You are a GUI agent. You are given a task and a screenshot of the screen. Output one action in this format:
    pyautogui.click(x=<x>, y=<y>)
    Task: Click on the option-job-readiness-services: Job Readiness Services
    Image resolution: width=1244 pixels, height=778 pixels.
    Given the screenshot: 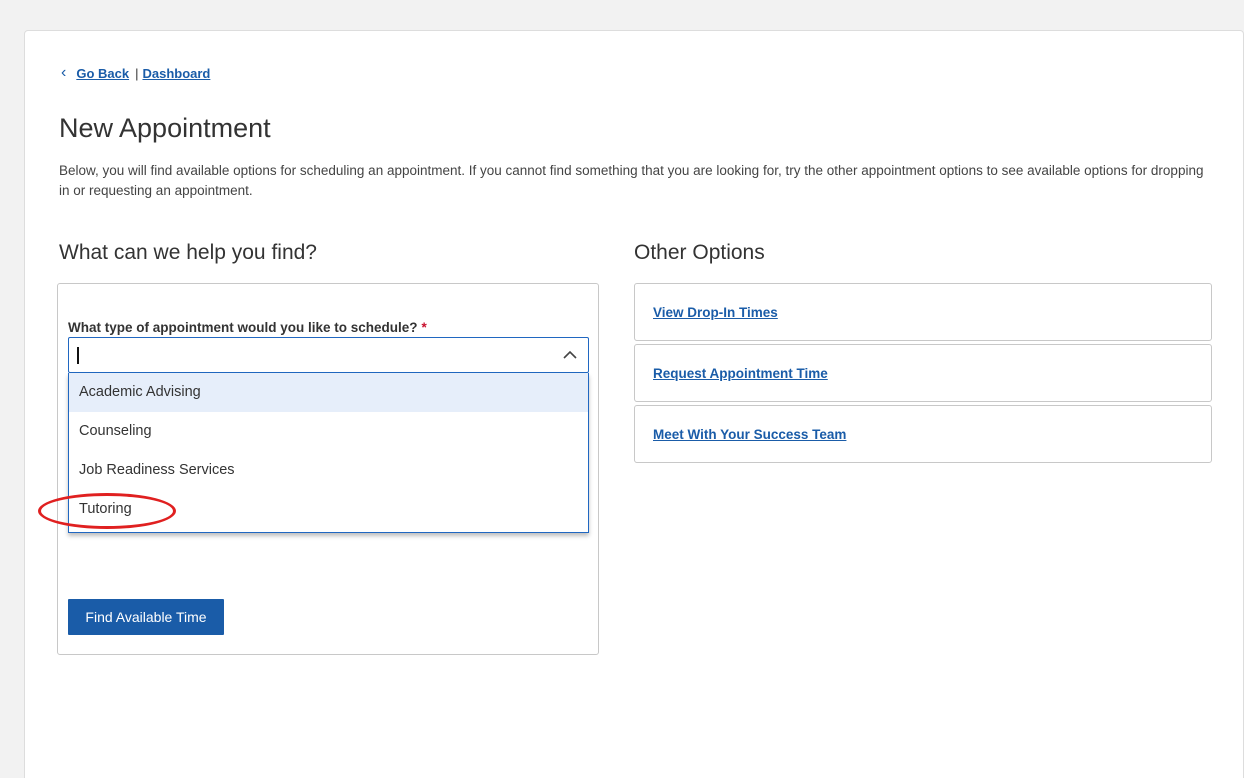 What is the action you would take?
    pyautogui.click(x=328, y=470)
    